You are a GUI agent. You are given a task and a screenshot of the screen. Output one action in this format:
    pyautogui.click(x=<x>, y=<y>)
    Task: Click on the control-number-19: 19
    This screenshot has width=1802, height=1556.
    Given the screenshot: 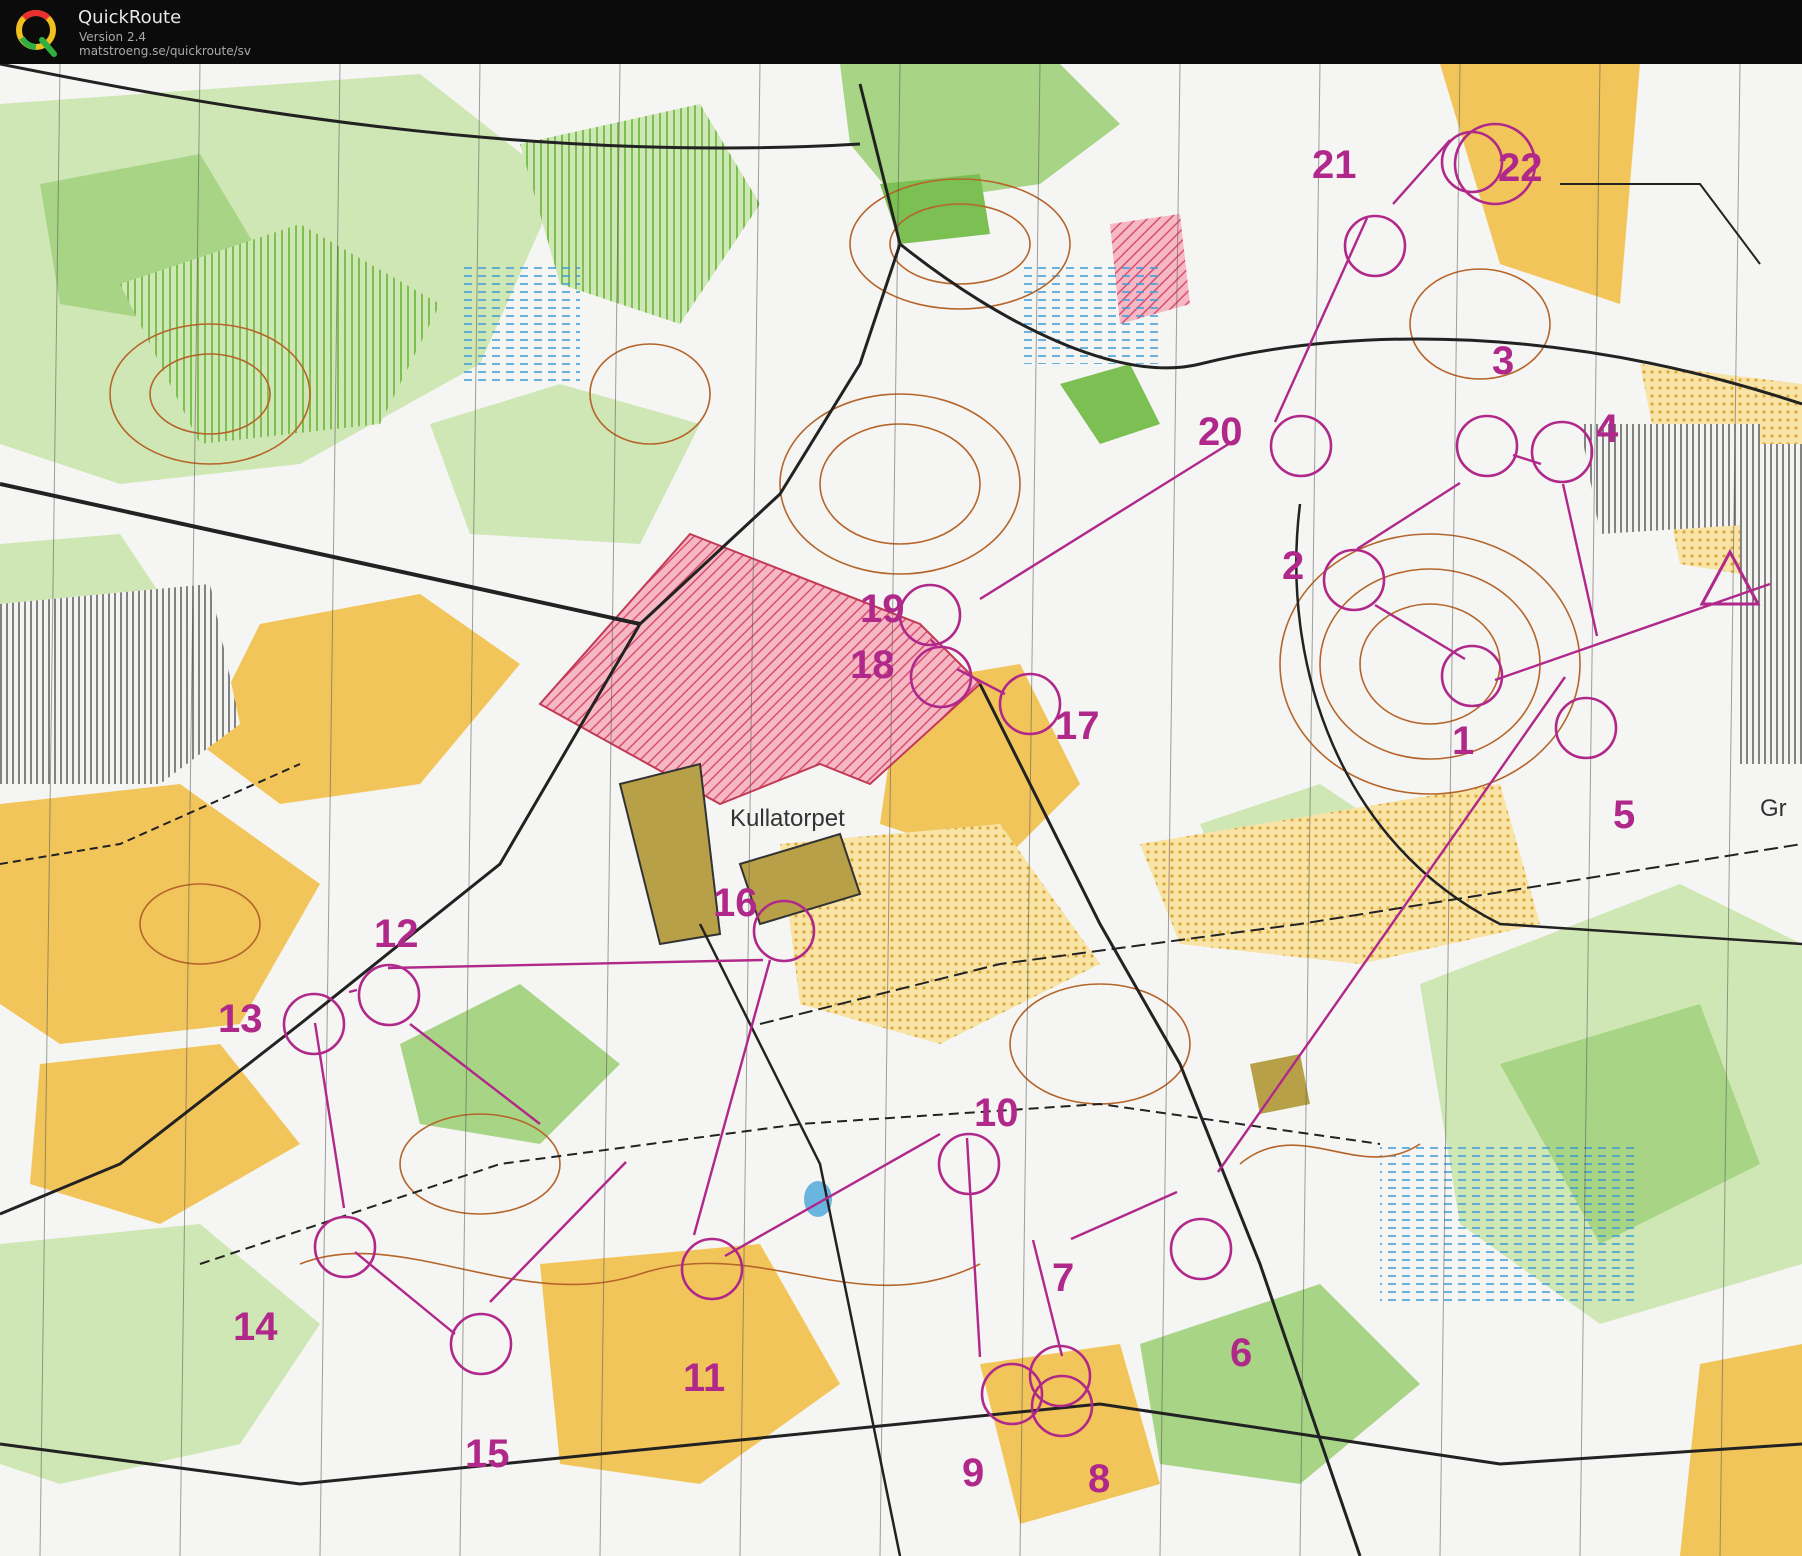 What is the action you would take?
    pyautogui.click(x=882, y=609)
    